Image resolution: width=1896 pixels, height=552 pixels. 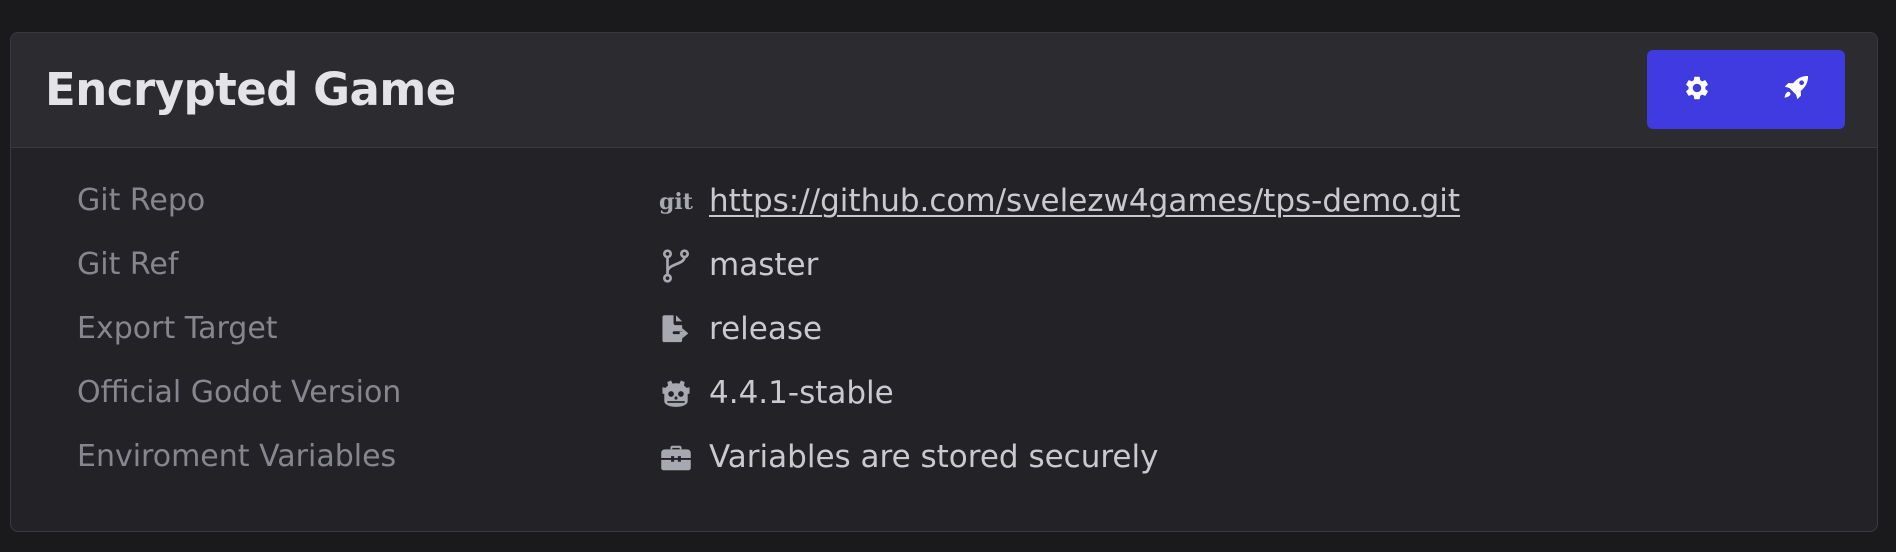 I want to click on gear-icon, so click(x=1697, y=90).